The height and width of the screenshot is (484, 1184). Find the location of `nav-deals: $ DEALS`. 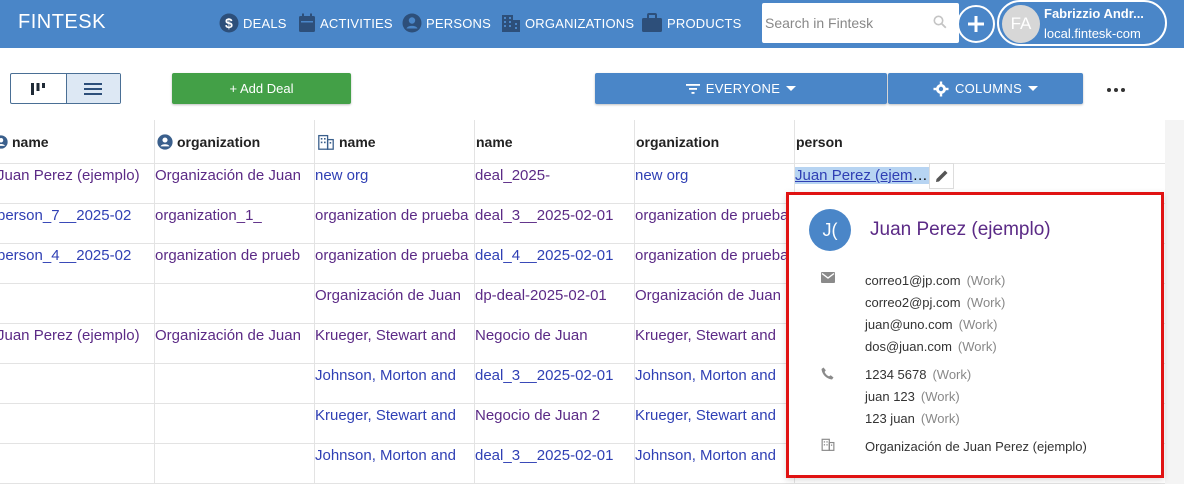

nav-deals: $ DEALS is located at coordinates (253, 23).